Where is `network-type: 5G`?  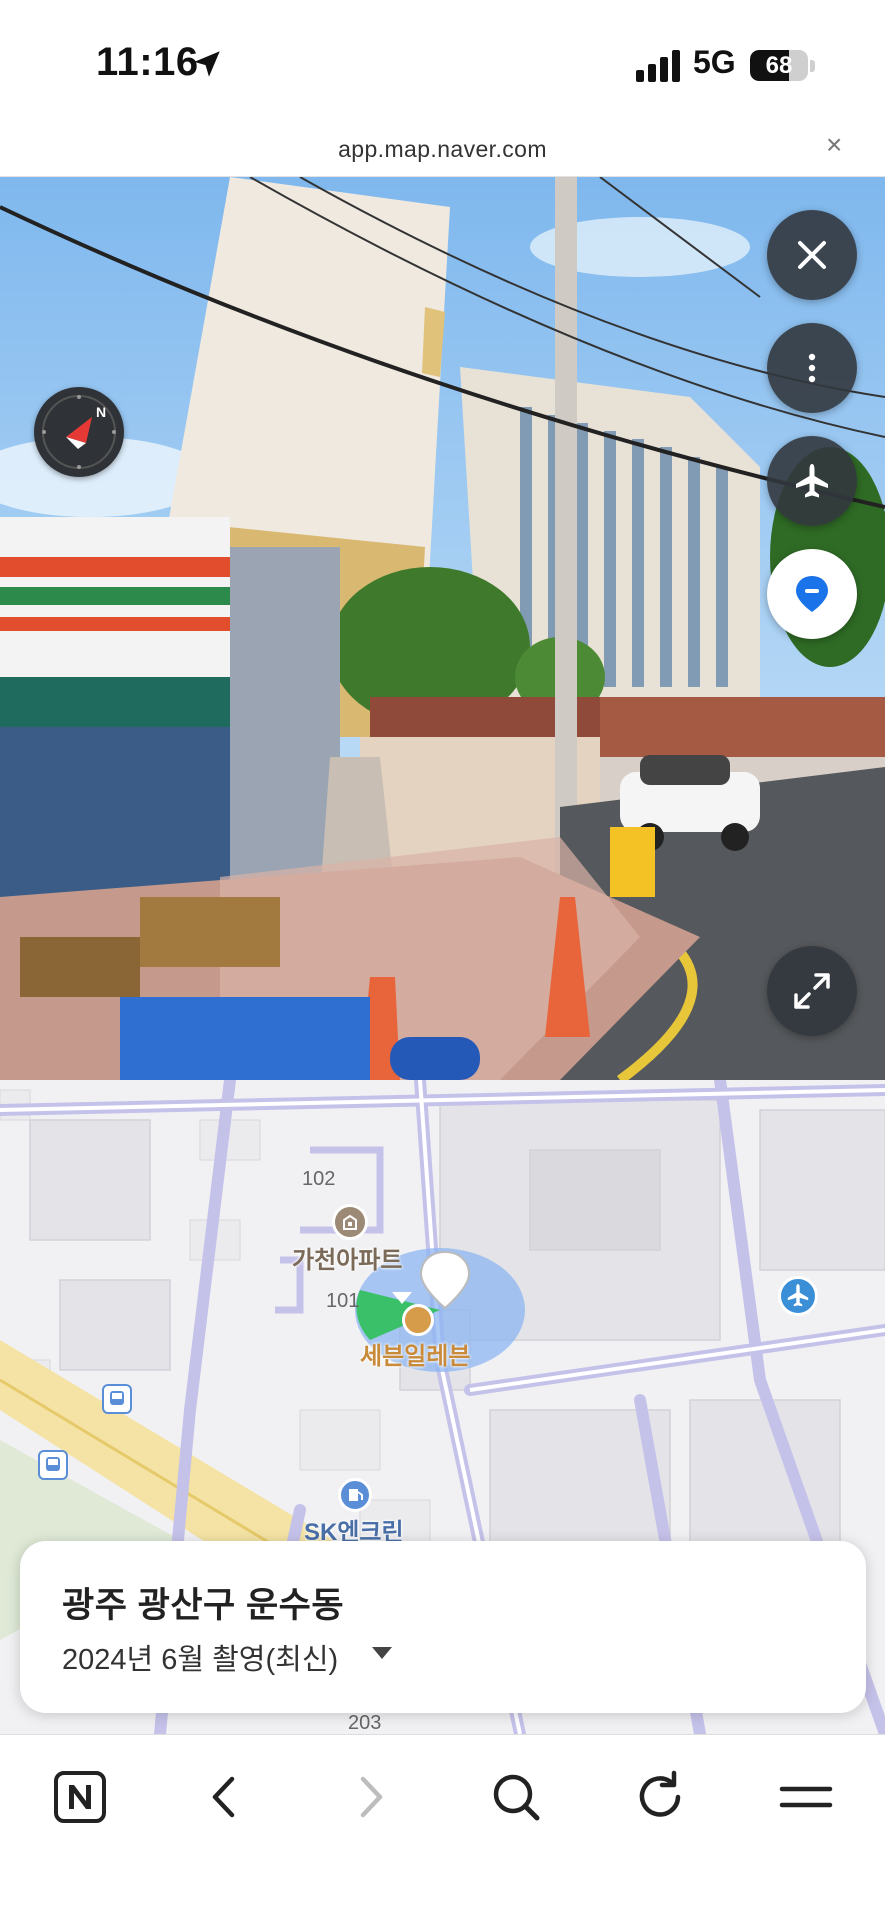 network-type: 5G is located at coordinates (714, 62).